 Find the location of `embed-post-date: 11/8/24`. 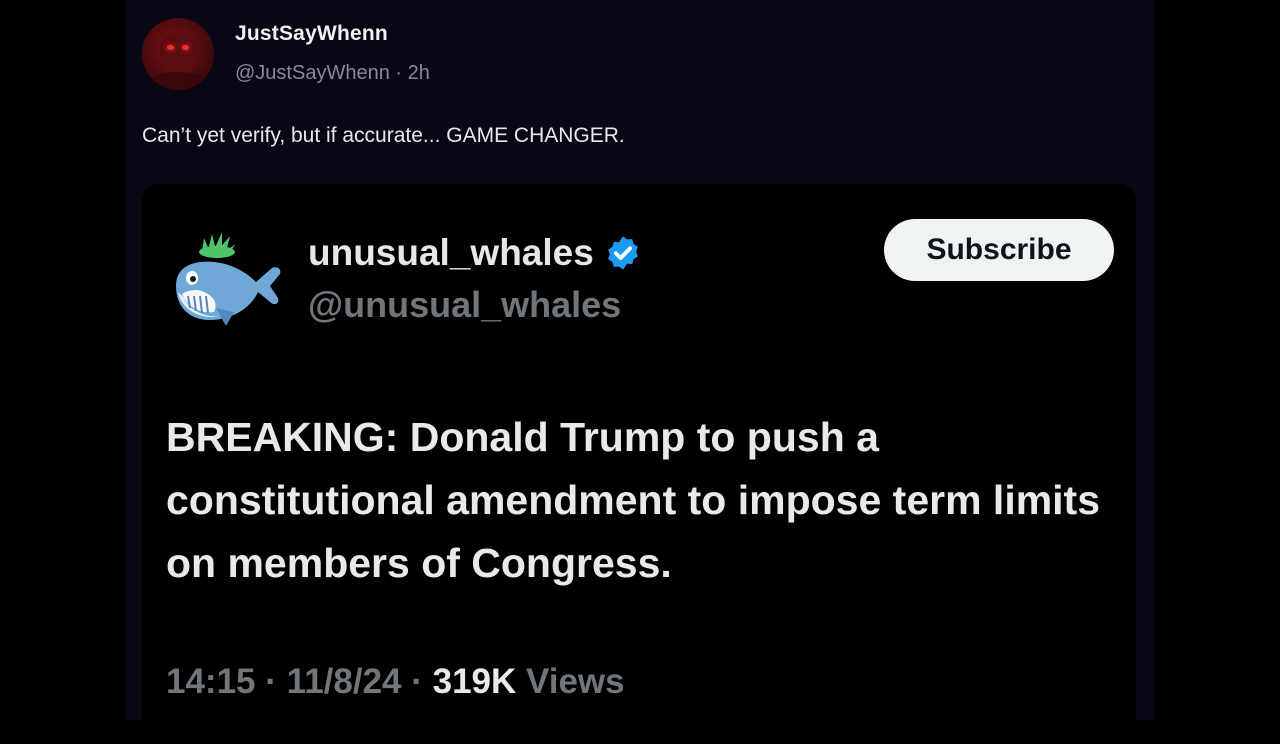

embed-post-date: 11/8/24 is located at coordinates (344, 681).